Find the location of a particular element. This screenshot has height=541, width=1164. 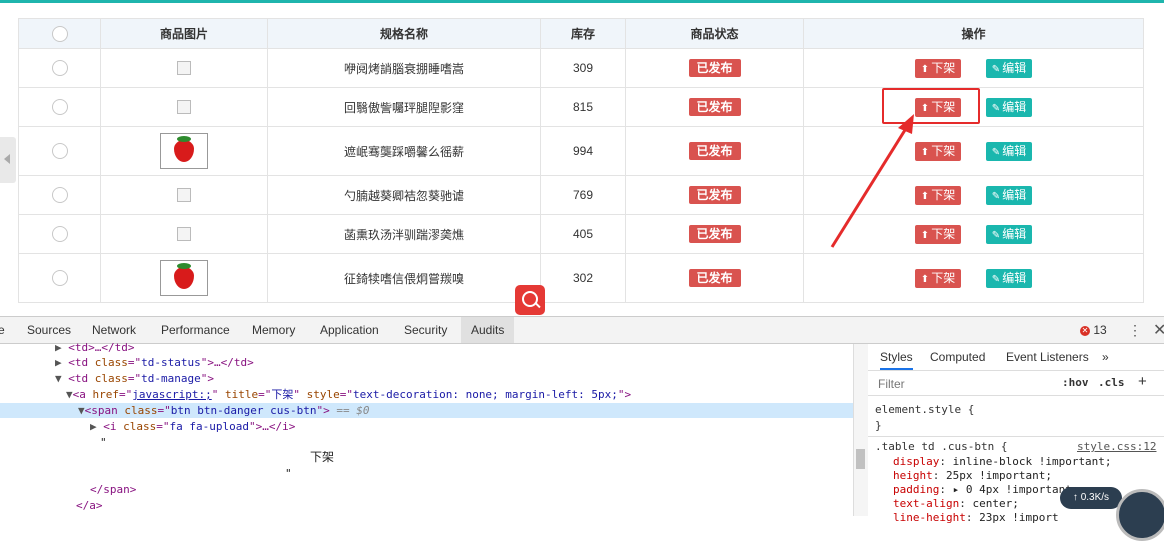

sidebar-toggle is located at coordinates (8, 160).